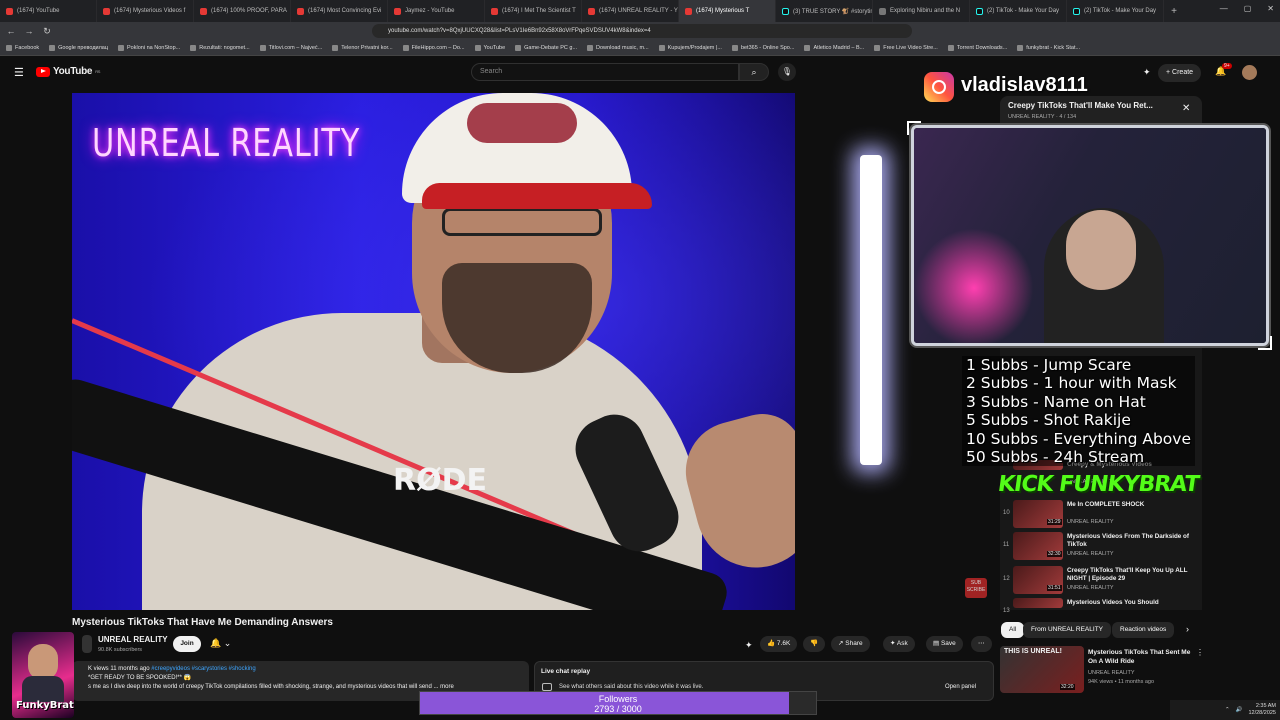  Describe the element at coordinates (1200, 652) in the screenshot. I see `more-vert-icon: ⋮` at that location.